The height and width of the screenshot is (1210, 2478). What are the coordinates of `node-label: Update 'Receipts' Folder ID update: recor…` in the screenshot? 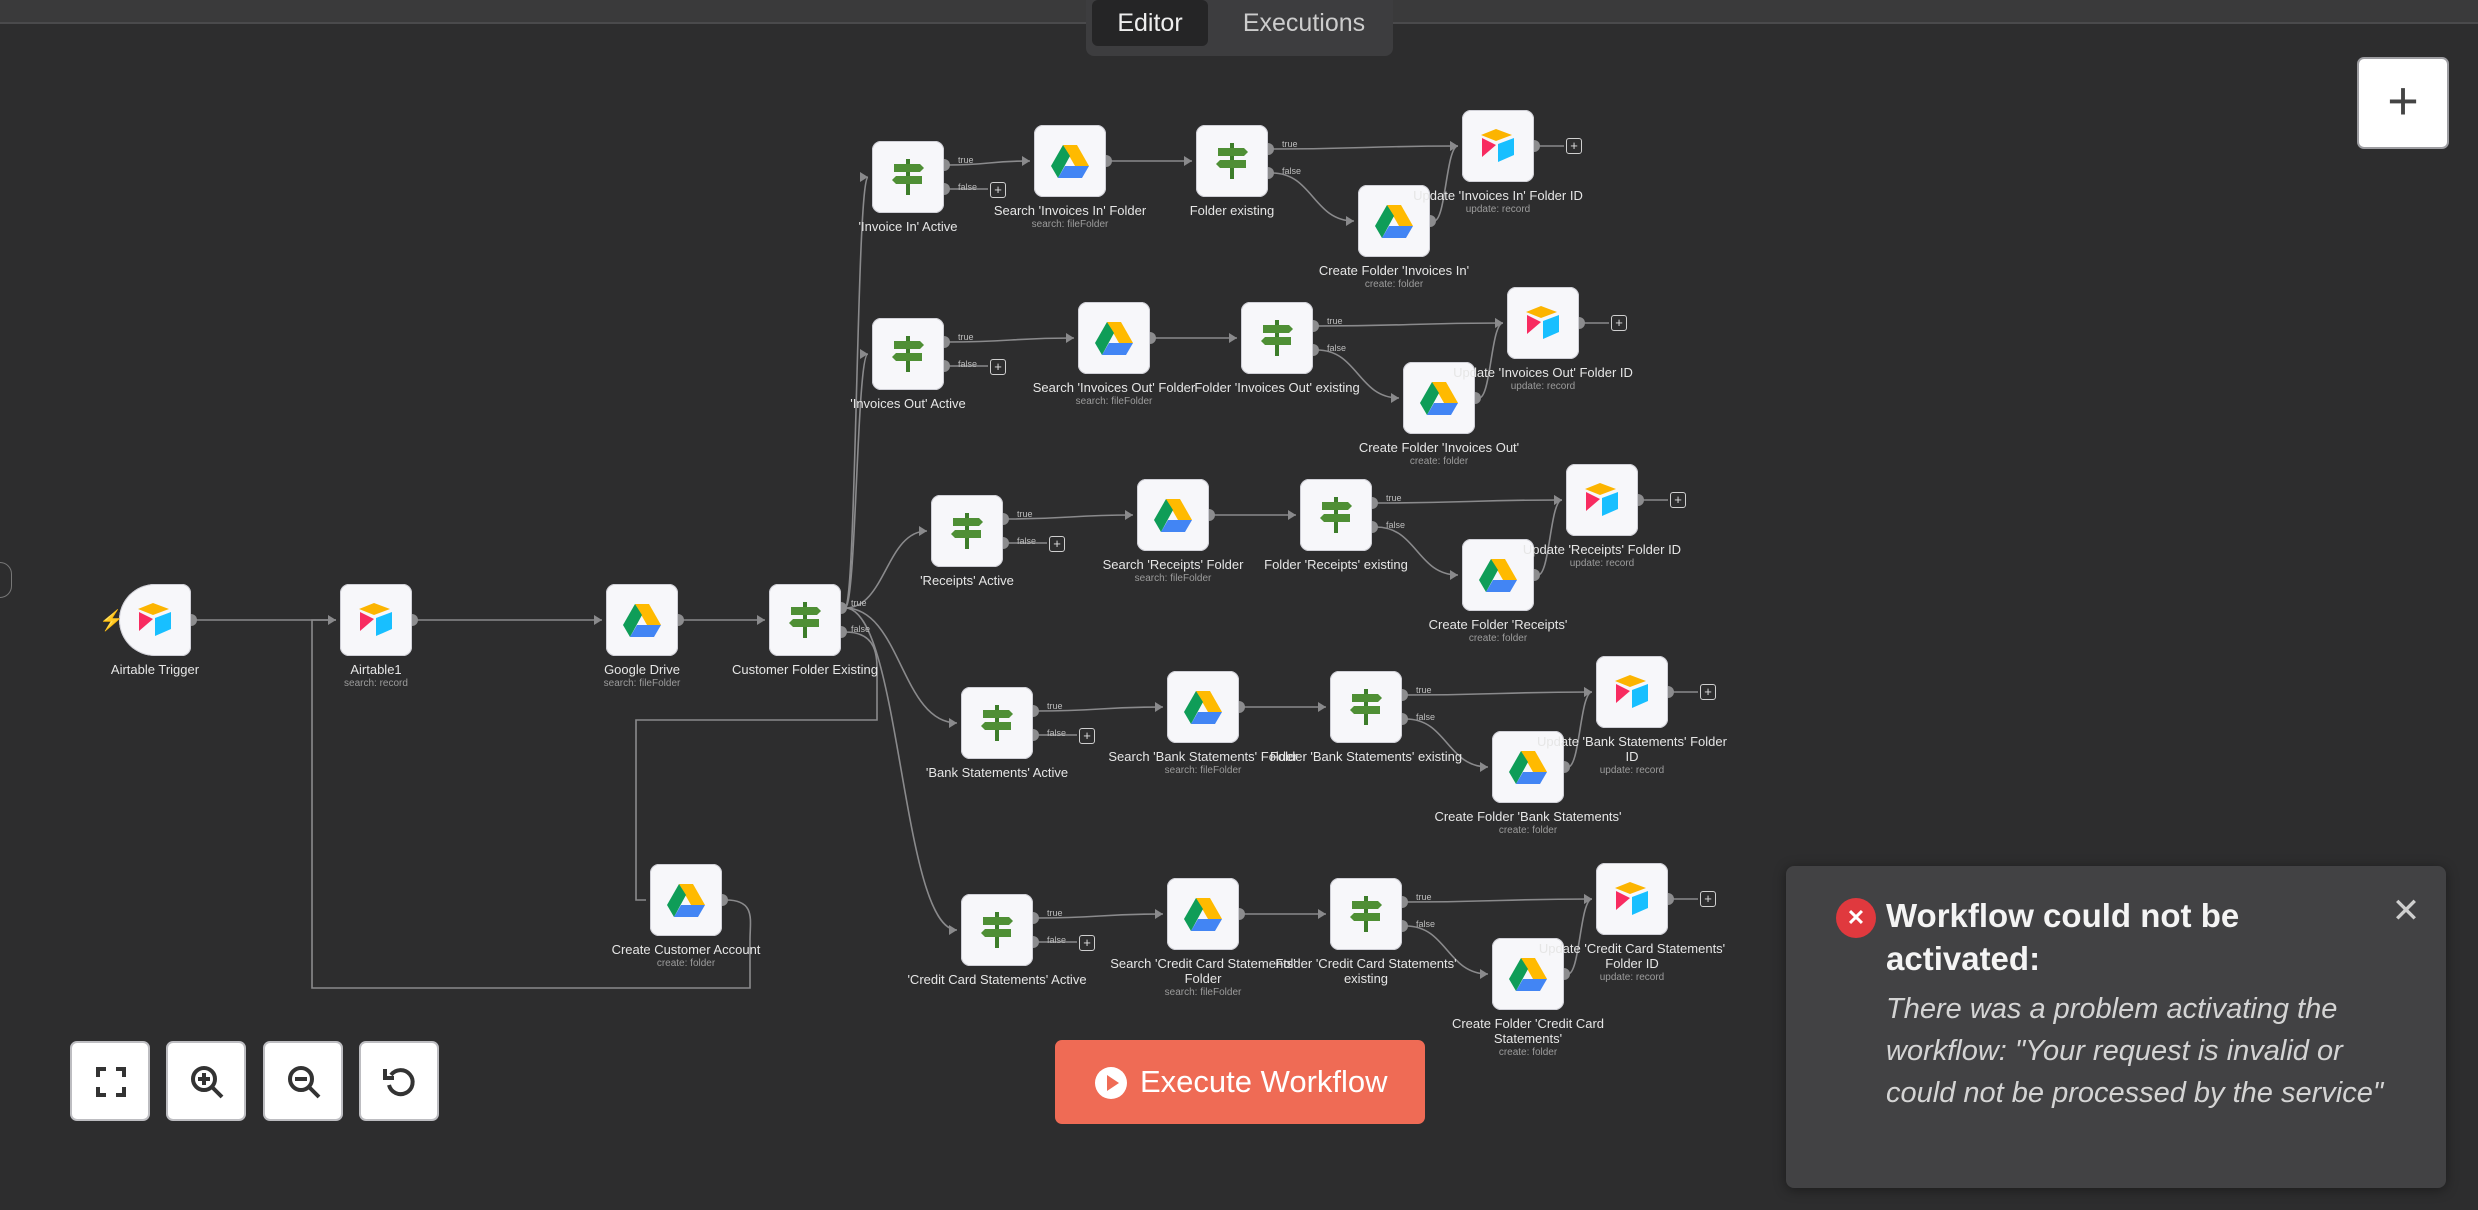 It's located at (1602, 556).